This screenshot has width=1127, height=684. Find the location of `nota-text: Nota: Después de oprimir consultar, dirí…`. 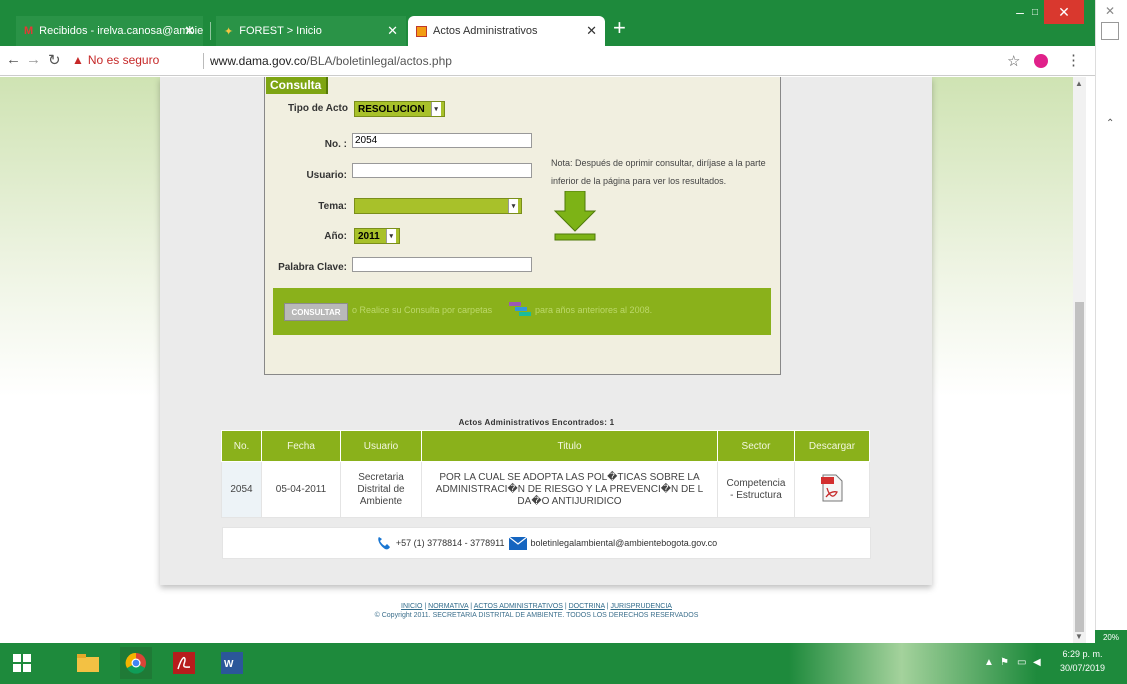

nota-text: Nota: Después de oprimir consultar, dirí… is located at coordinates (658, 172).